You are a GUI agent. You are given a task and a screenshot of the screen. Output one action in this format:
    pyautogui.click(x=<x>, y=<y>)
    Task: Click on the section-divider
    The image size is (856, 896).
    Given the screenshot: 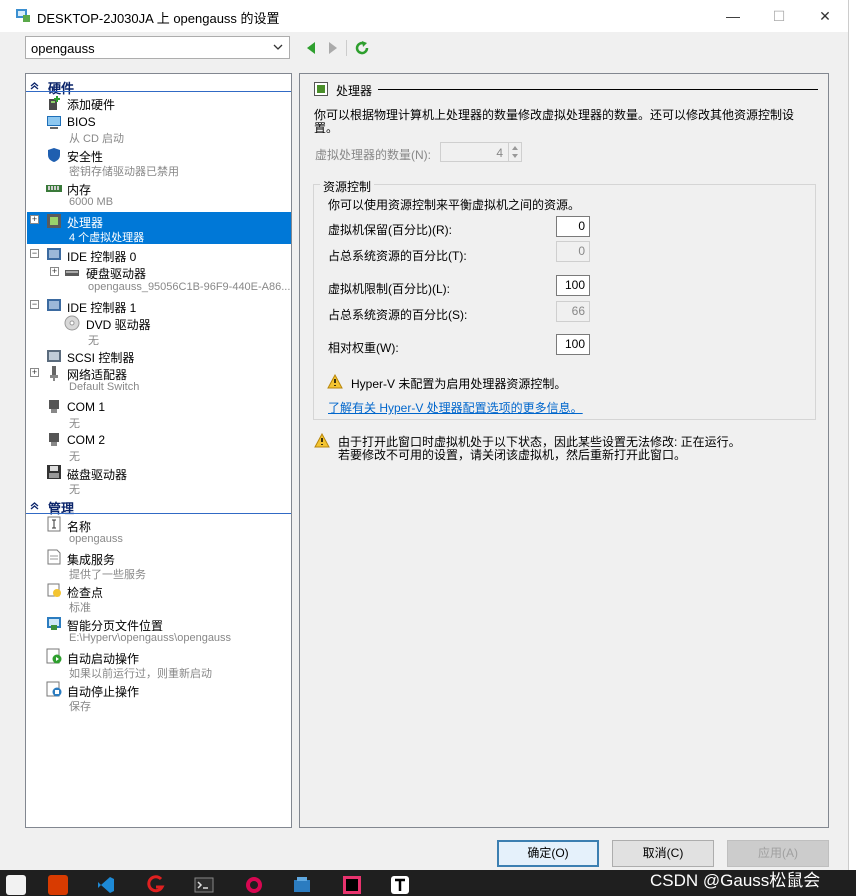 What is the action you would take?
    pyautogui.click(x=158, y=513)
    